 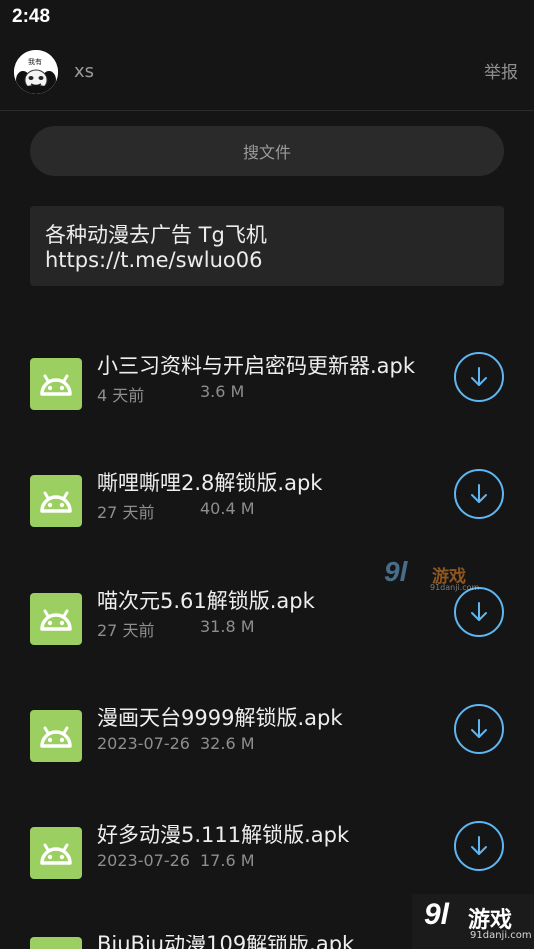 What do you see at coordinates (267, 390) in the screenshot?
I see `file-item: 小三习资料与开启密码更新器.apk 4 天前 3.6 M` at bounding box center [267, 390].